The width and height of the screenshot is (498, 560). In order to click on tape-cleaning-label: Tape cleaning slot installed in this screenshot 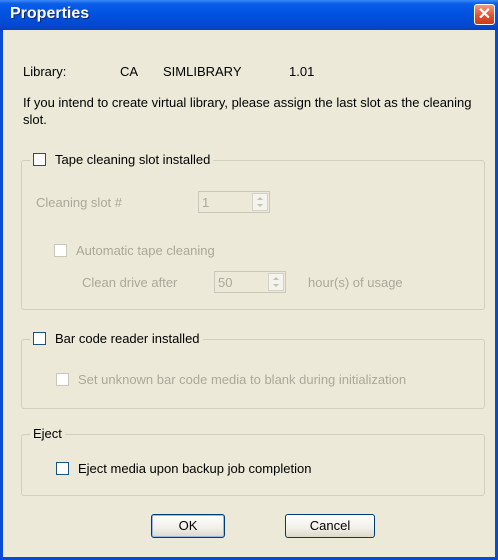, I will do `click(133, 159)`.